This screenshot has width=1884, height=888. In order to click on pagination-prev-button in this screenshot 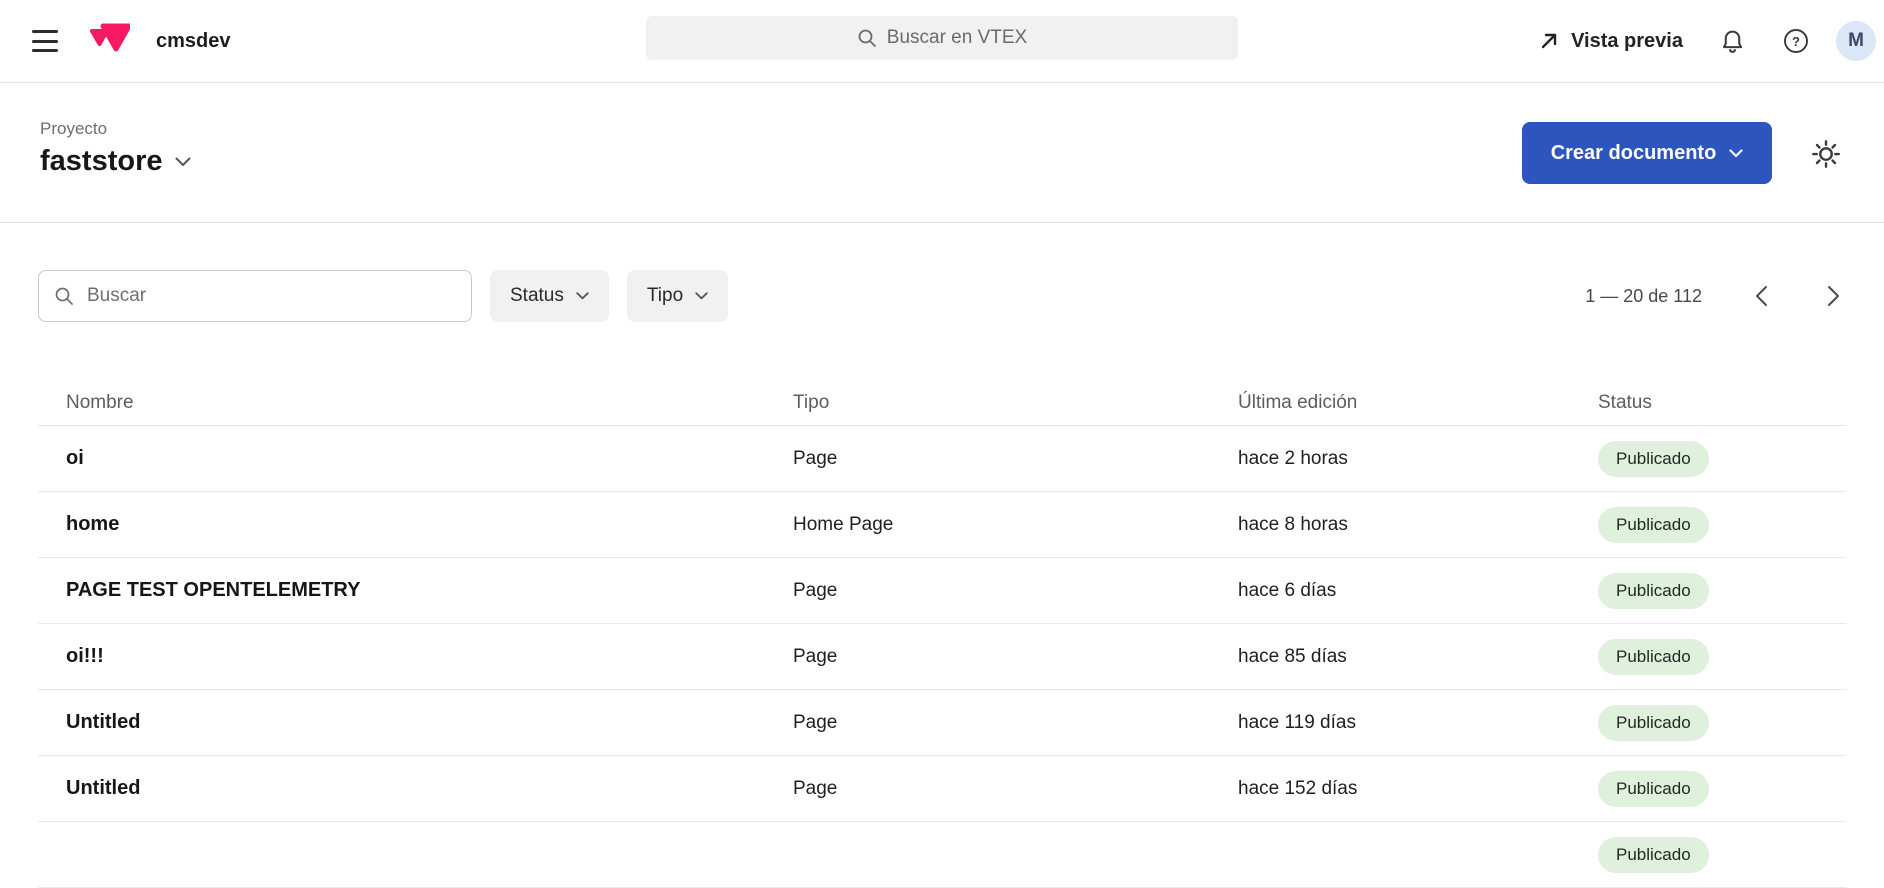, I will do `click(1761, 296)`.